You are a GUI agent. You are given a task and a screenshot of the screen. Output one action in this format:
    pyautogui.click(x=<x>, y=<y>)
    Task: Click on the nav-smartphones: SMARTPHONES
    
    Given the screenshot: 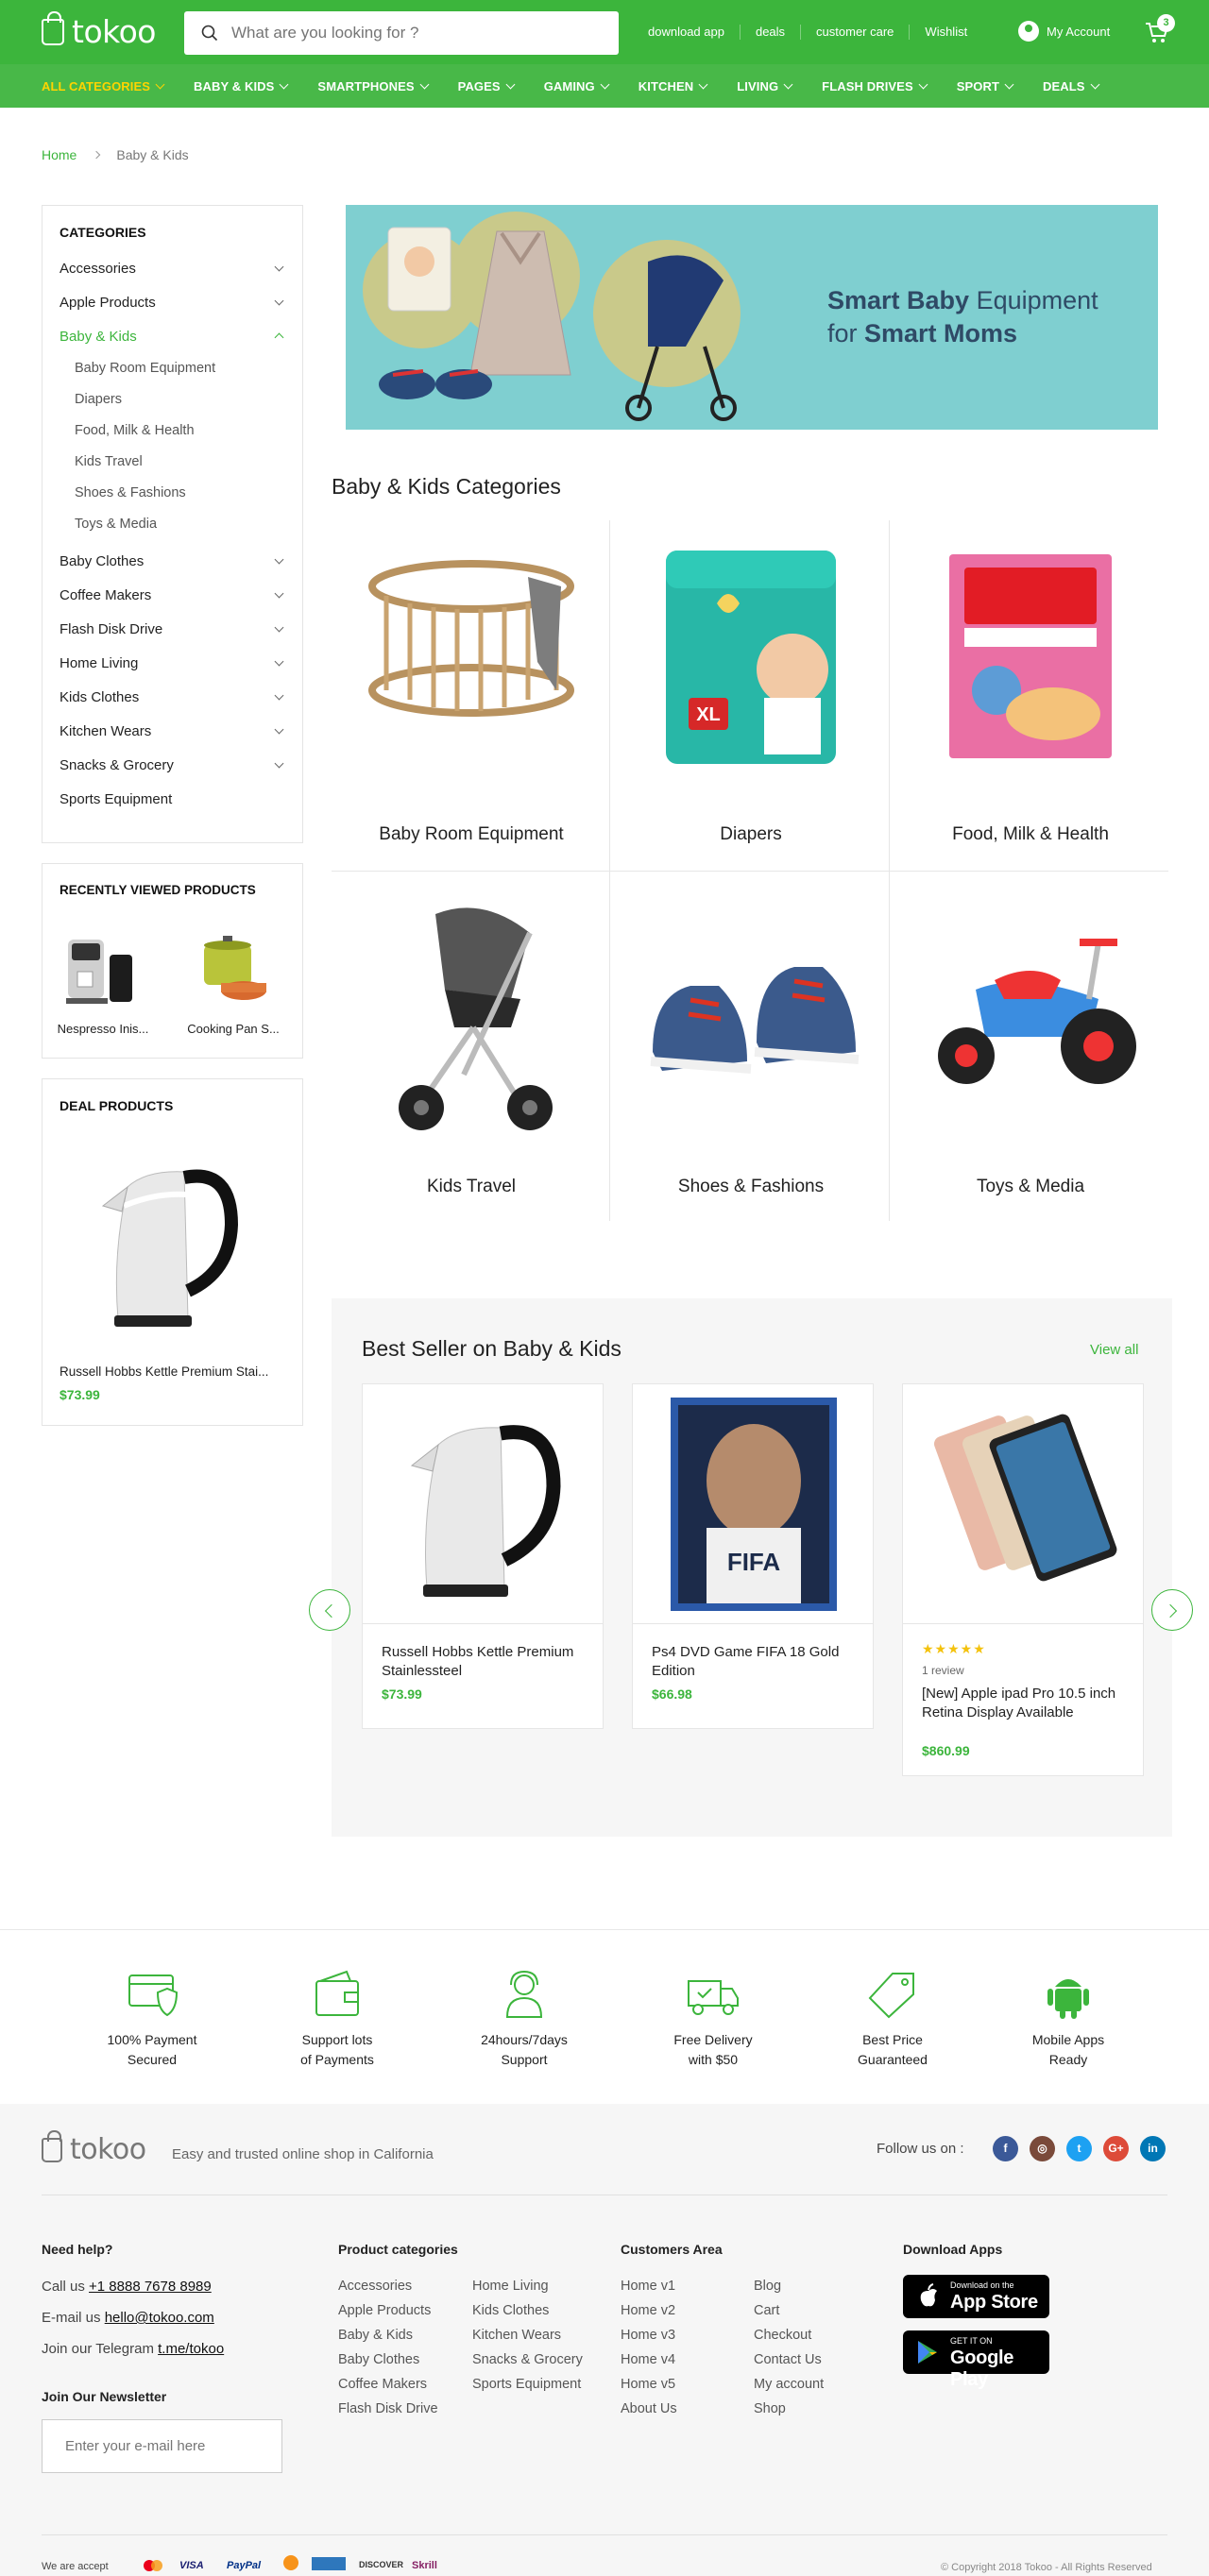 What is the action you would take?
    pyautogui.click(x=373, y=86)
    